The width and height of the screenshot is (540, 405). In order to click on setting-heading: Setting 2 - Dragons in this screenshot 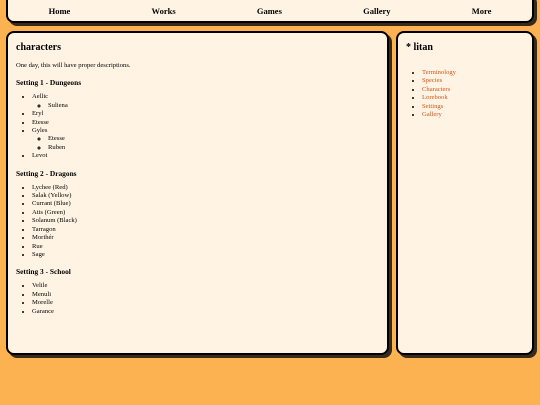, I will do `click(46, 173)`.